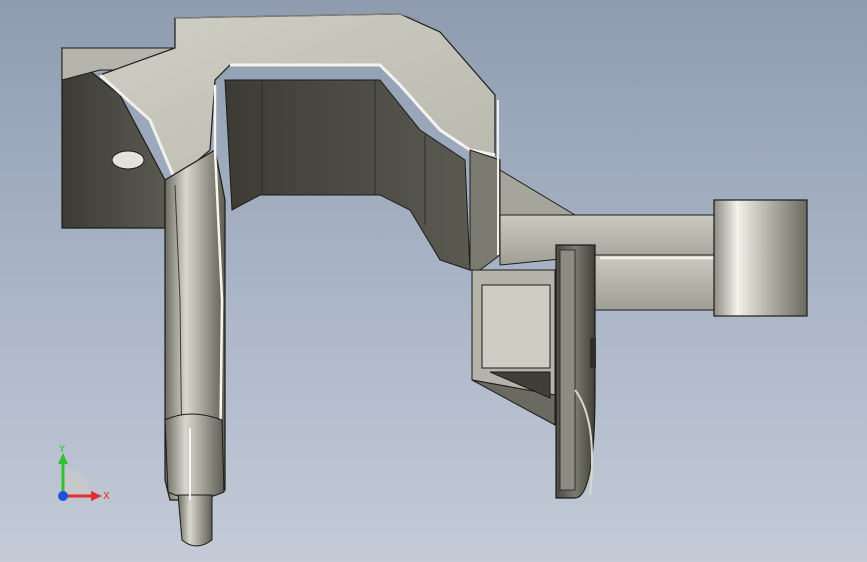 Image resolution: width=867 pixels, height=562 pixels. I want to click on axis-triad: Y X, so click(84, 473).